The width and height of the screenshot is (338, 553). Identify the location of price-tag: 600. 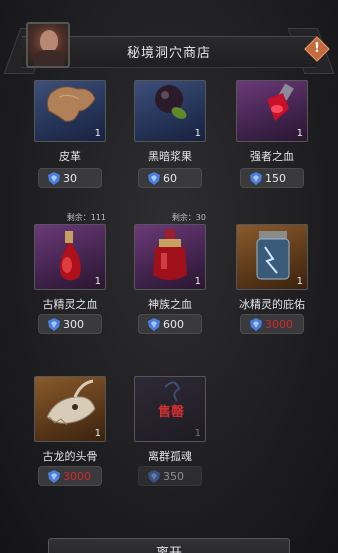
(170, 324).